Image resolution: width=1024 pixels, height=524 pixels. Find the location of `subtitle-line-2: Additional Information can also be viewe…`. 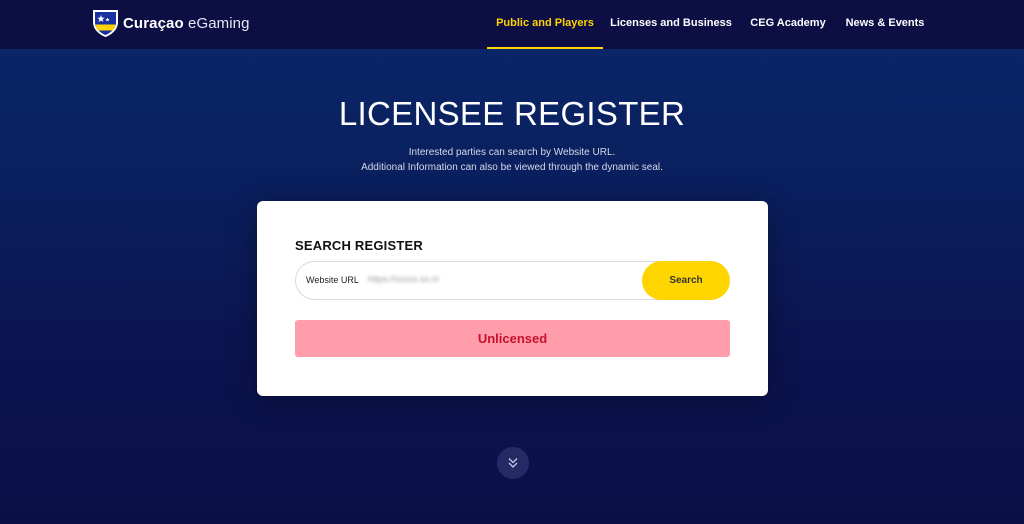

subtitle-line-2: Additional Information can also be viewe… is located at coordinates (512, 167).